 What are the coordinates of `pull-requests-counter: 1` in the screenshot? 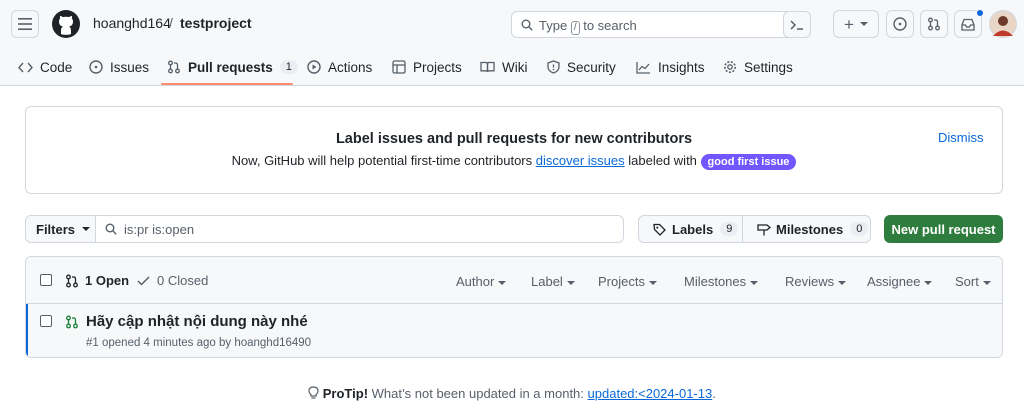 It's located at (288, 67).